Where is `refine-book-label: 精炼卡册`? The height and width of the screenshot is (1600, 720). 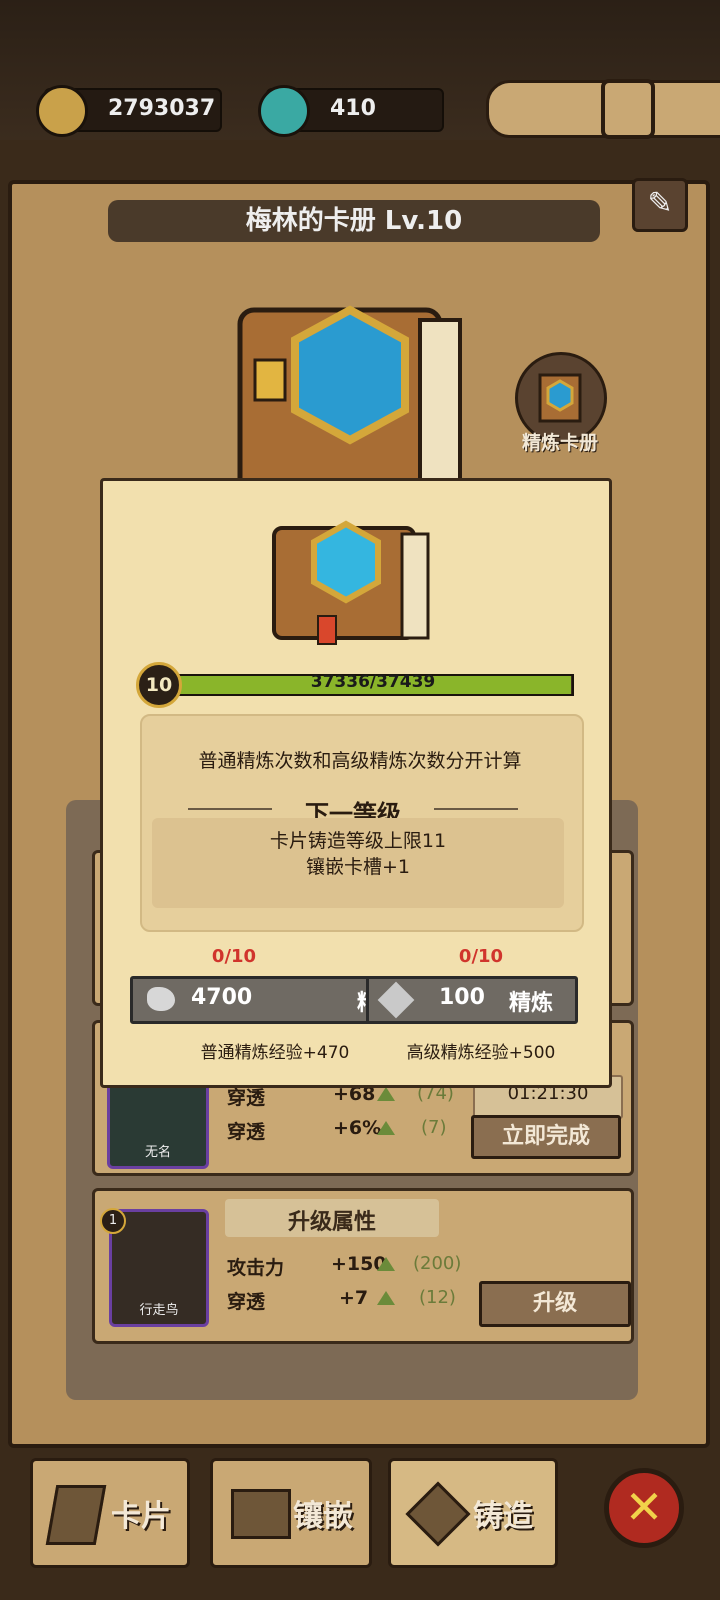
refine-book-label: 精炼卡册 is located at coordinates (559, 443).